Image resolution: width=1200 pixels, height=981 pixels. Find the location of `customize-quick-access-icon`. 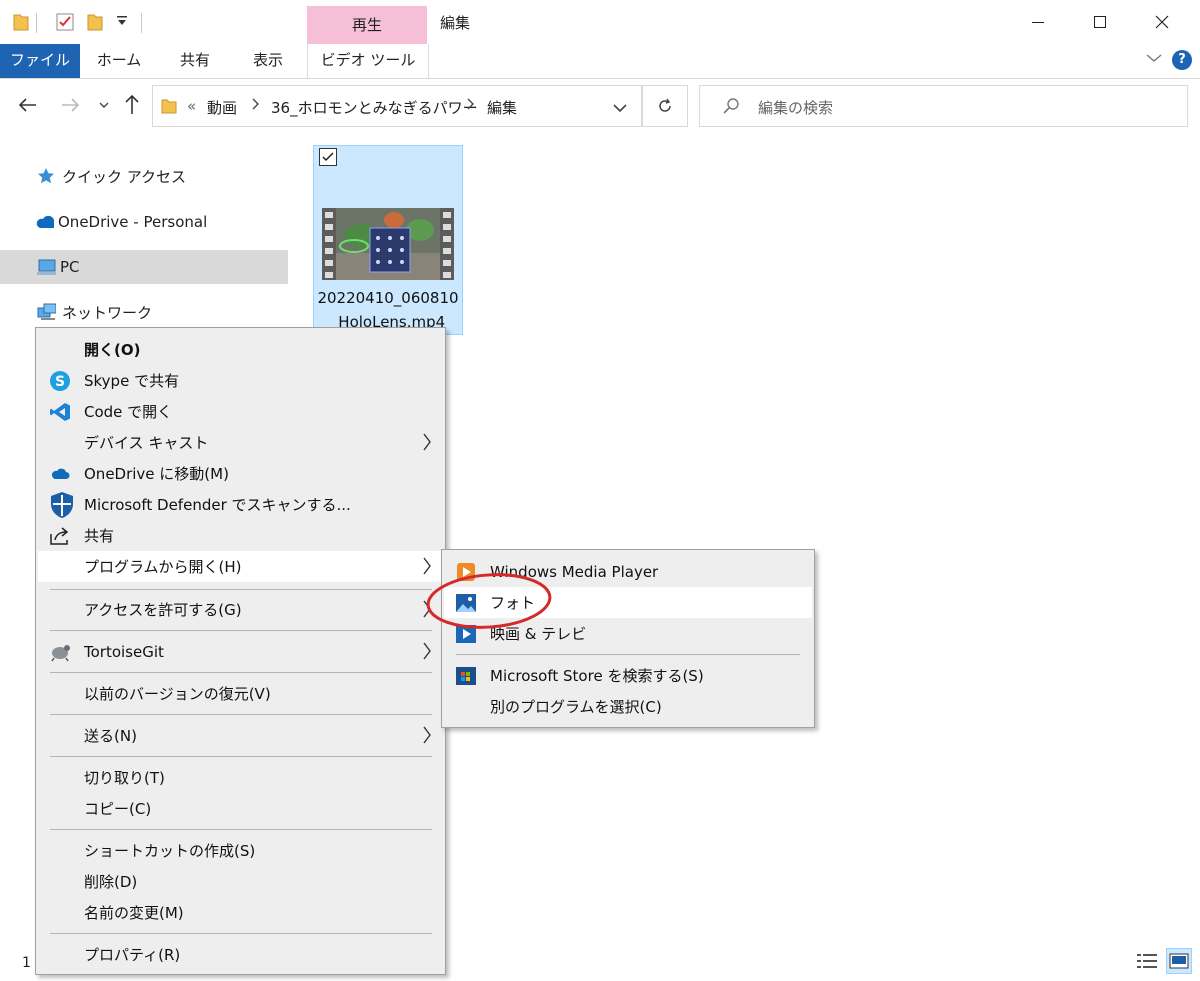

customize-quick-access-icon is located at coordinates (122, 23).